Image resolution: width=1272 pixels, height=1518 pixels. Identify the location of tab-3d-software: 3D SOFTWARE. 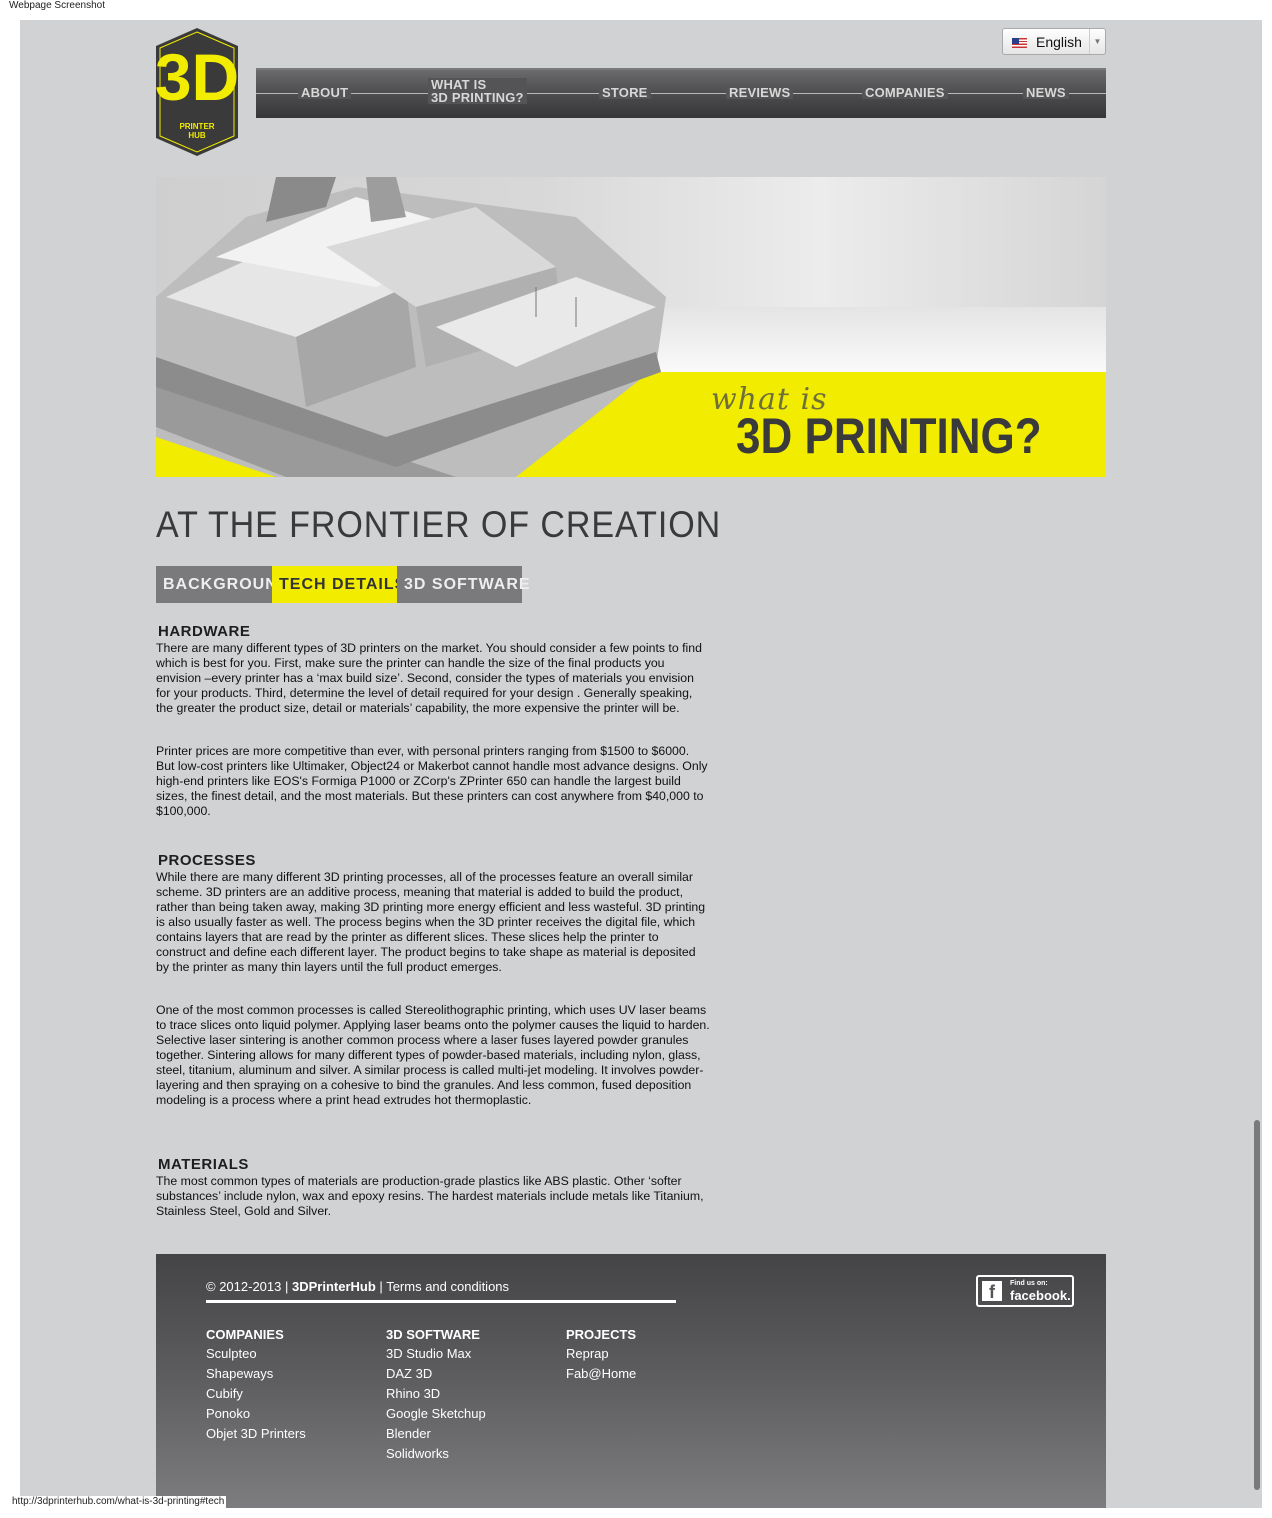
(463, 584).